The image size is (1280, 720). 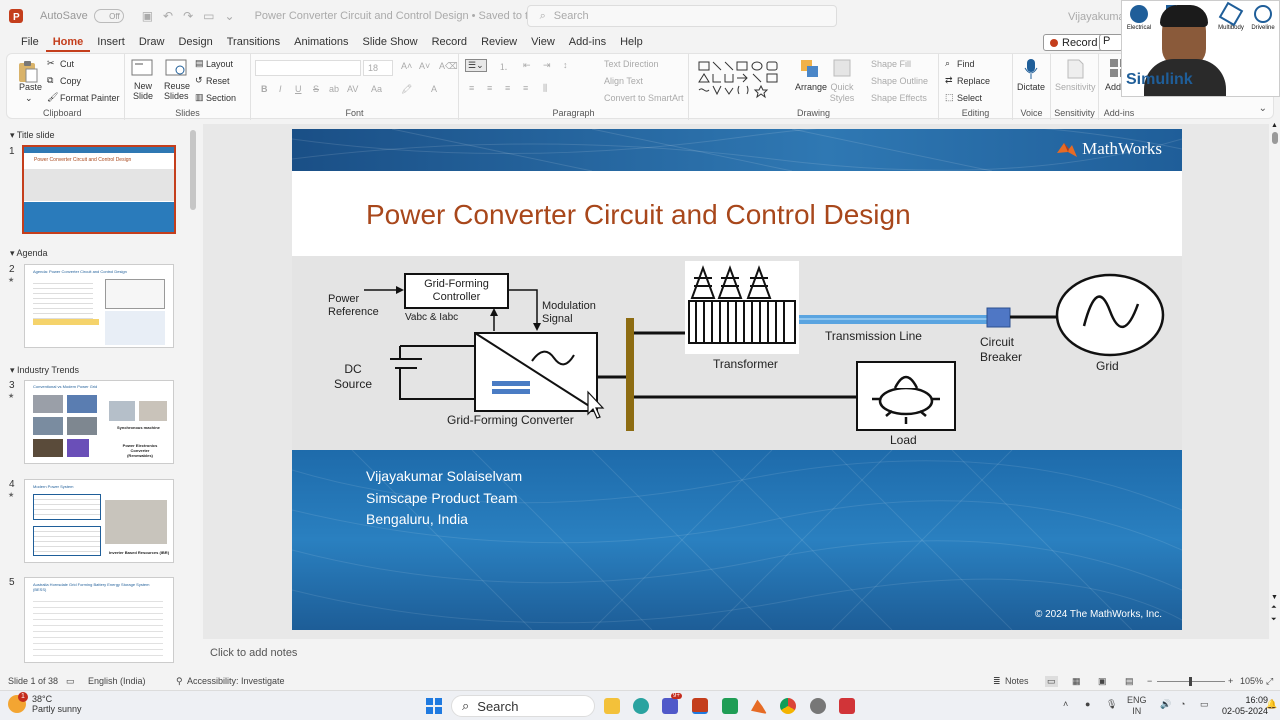 What do you see at coordinates (449, 42) in the screenshot?
I see `tab-record: Record` at bounding box center [449, 42].